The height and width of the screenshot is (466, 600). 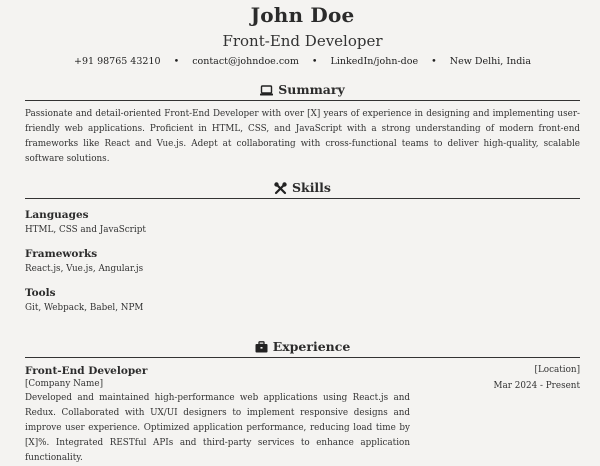 I want to click on location-text: New Delhi, India, so click(x=490, y=61).